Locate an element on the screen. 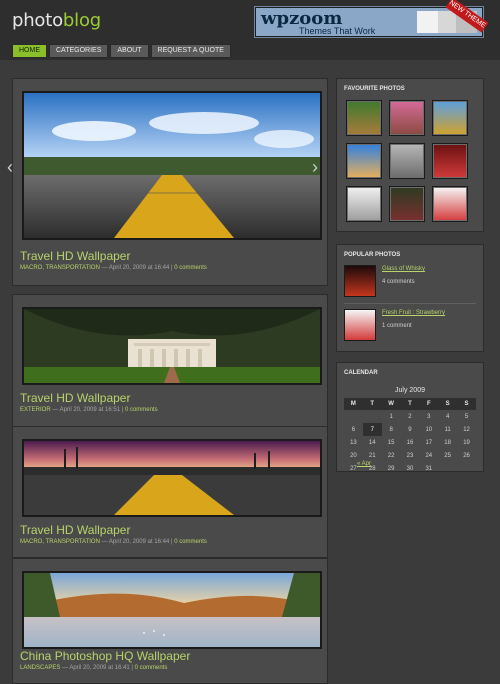  calendar-day-header: W is located at coordinates (391, 404).